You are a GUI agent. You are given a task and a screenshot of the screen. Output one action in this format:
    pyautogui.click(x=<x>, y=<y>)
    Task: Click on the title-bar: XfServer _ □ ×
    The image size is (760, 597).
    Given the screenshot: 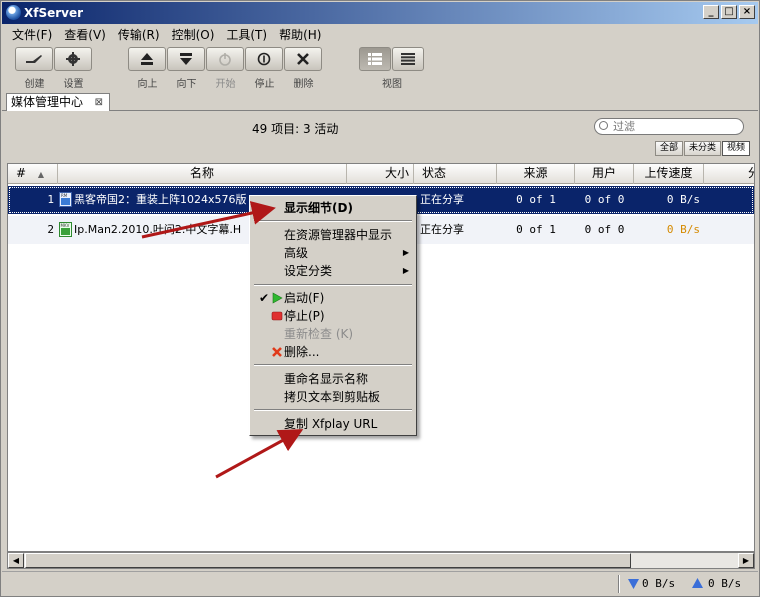 What is the action you would take?
    pyautogui.click(x=380, y=13)
    